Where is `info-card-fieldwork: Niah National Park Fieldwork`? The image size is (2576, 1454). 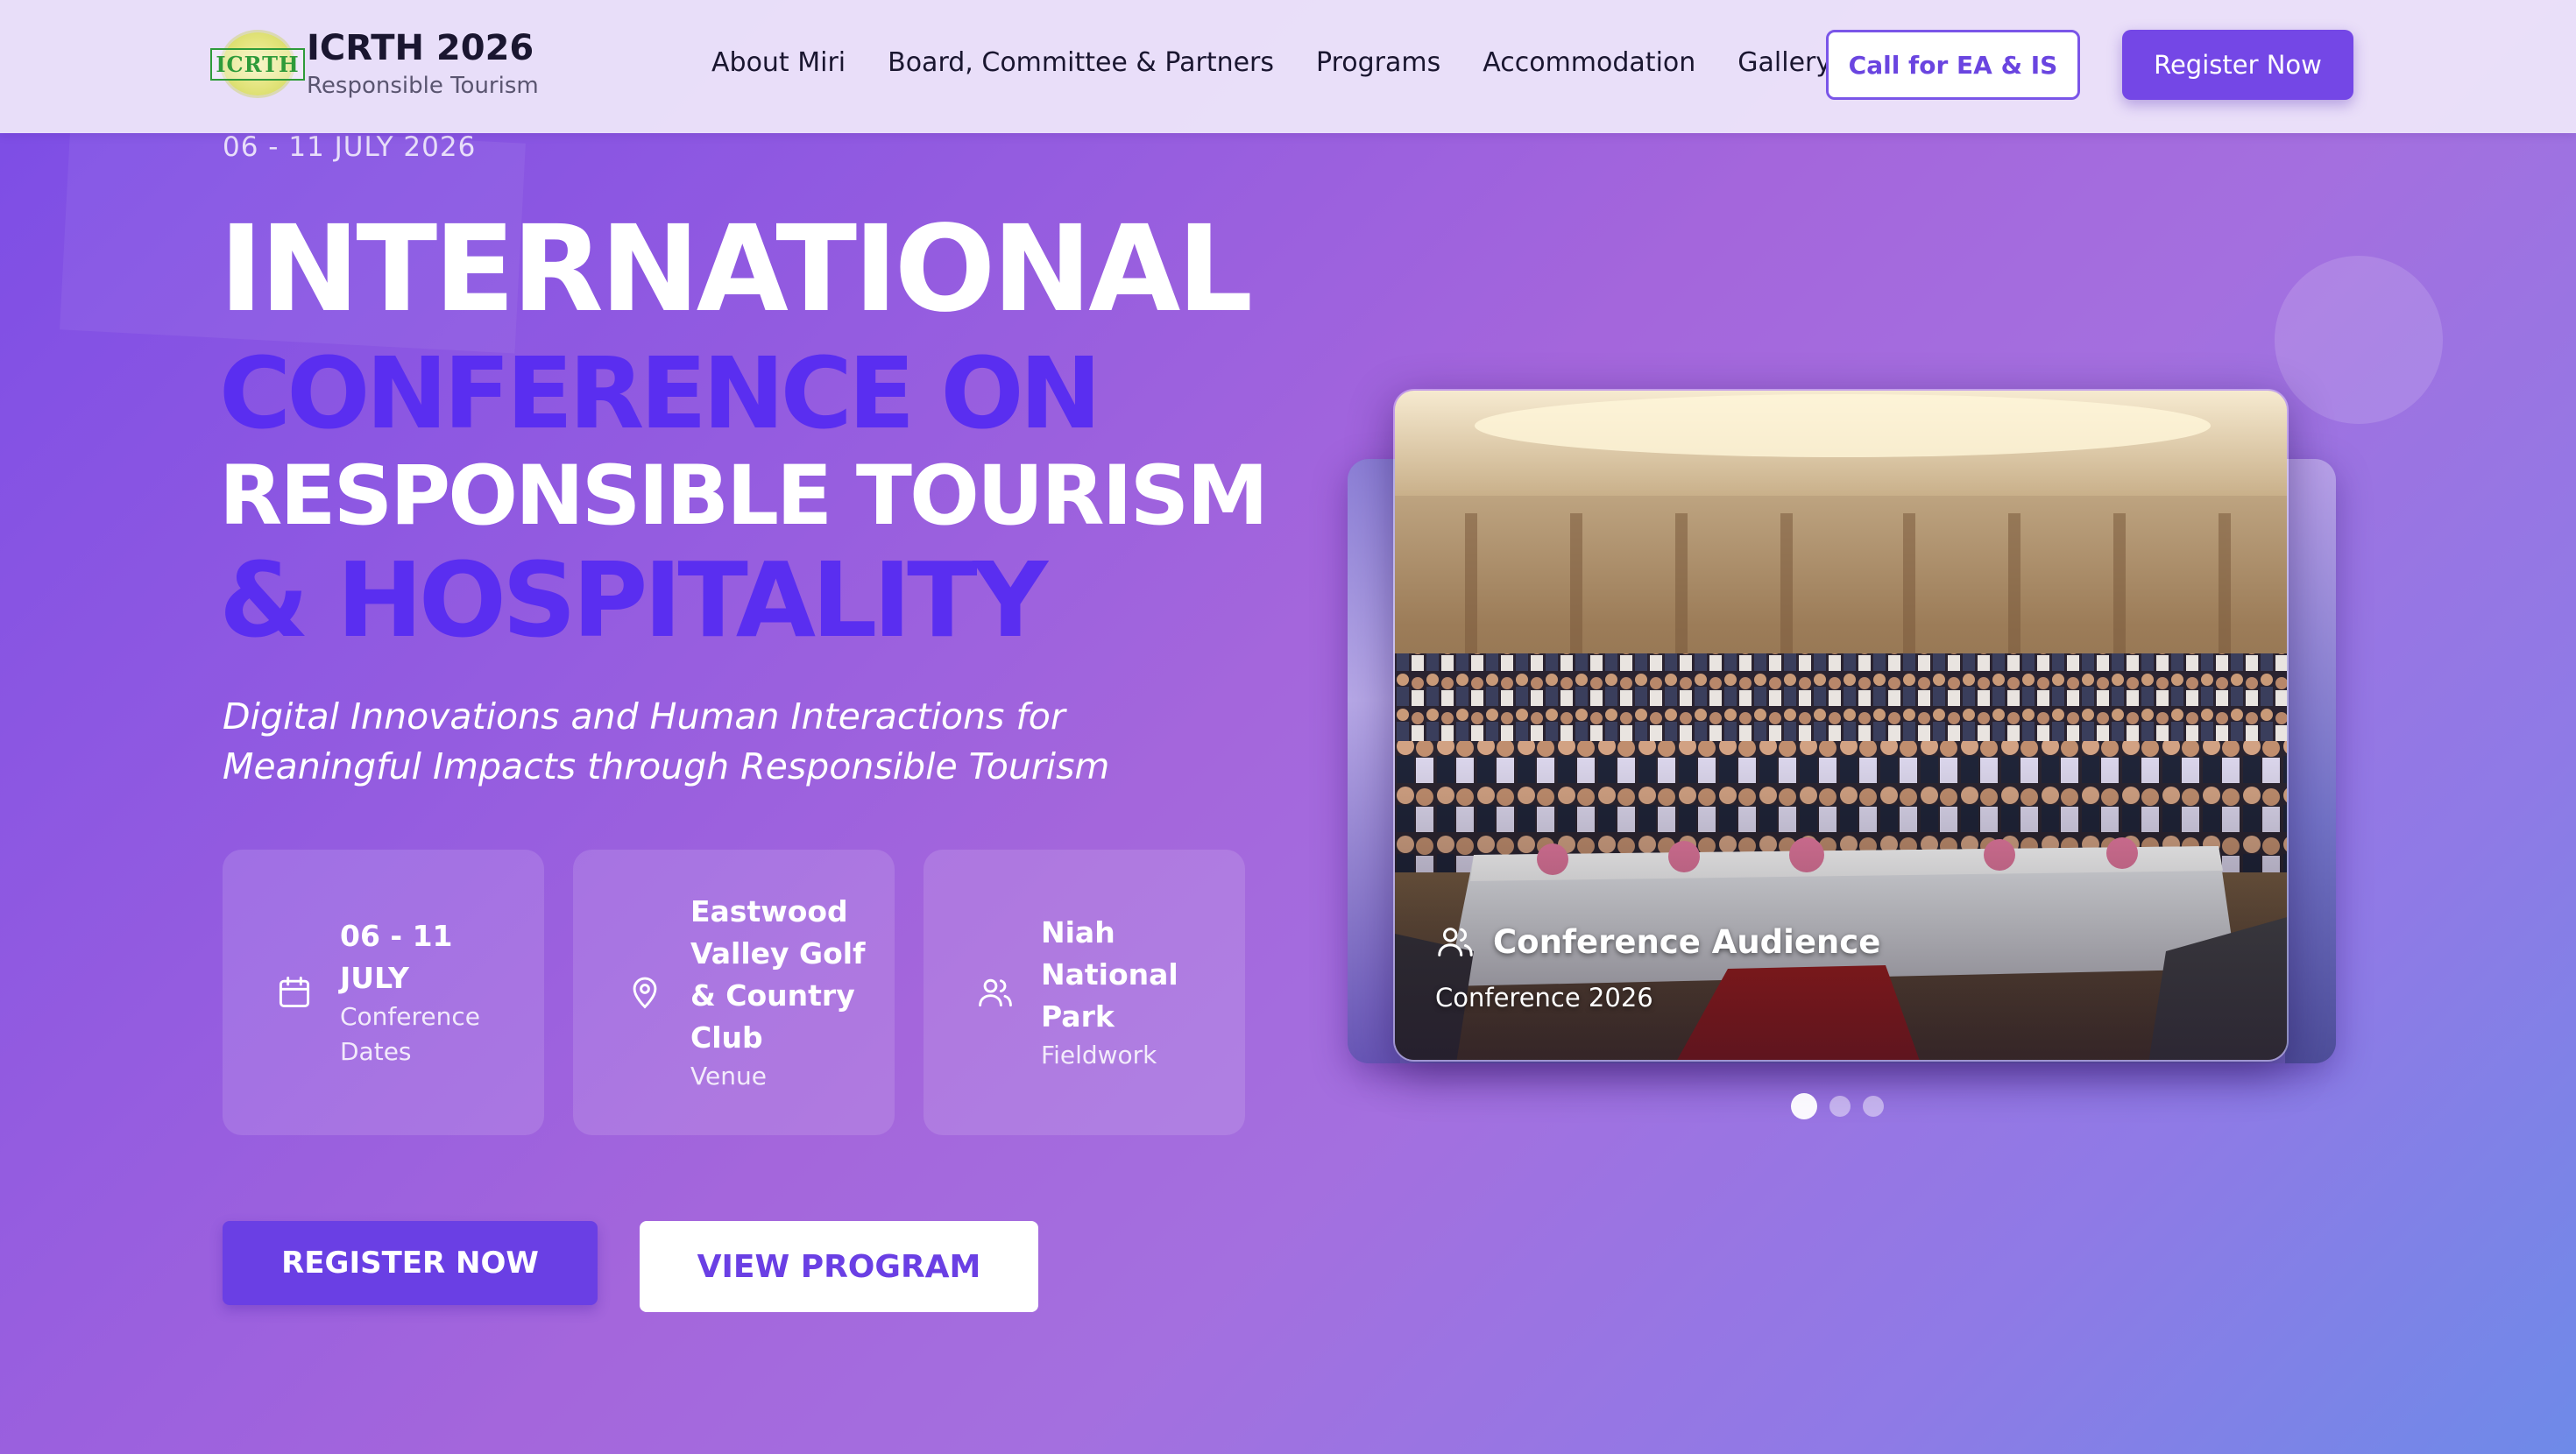 info-card-fieldwork: Niah National Park Fieldwork is located at coordinates (1084, 992).